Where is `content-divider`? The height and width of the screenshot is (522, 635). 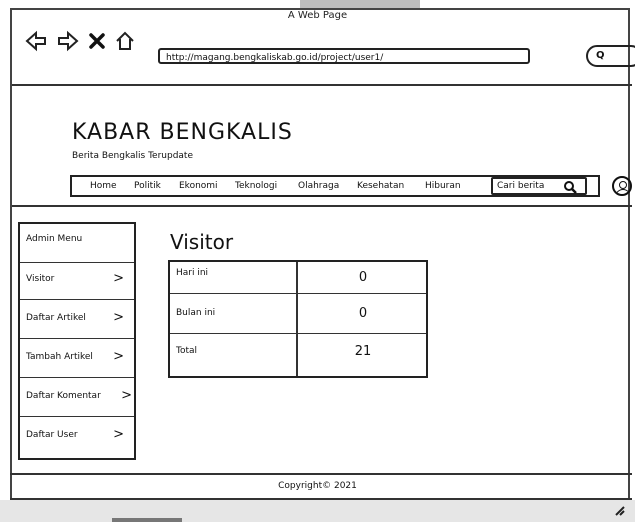
content-divider is located at coordinates (322, 206).